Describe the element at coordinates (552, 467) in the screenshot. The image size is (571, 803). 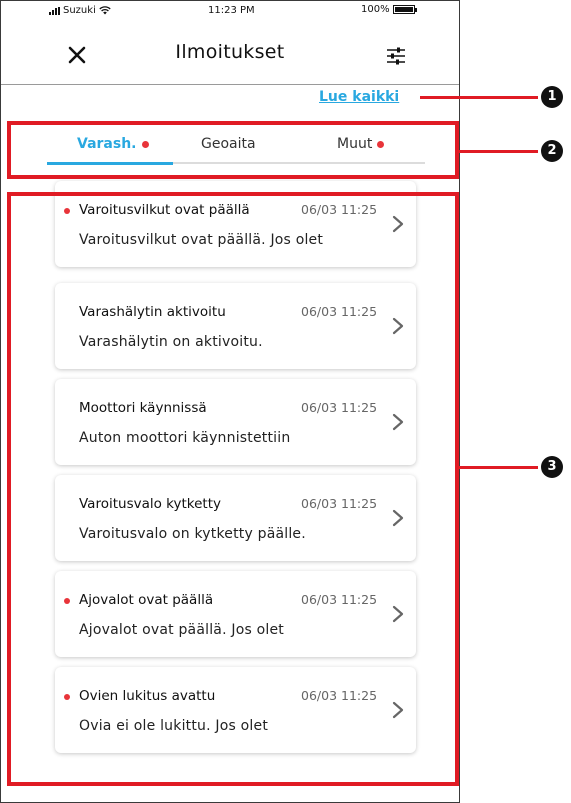
I see `annotation-badge: 3` at that location.